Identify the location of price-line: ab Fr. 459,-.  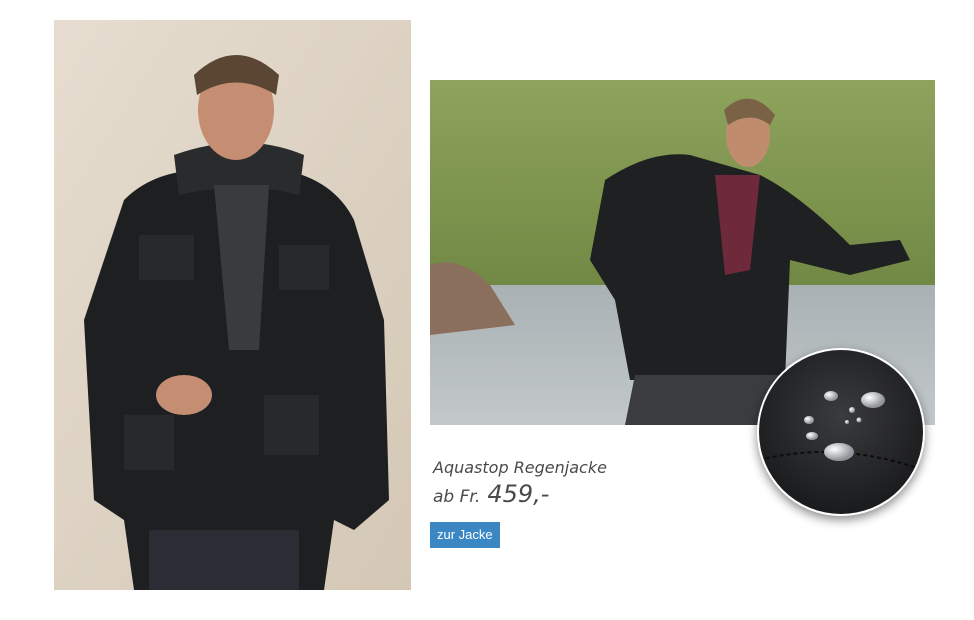
(491, 494).